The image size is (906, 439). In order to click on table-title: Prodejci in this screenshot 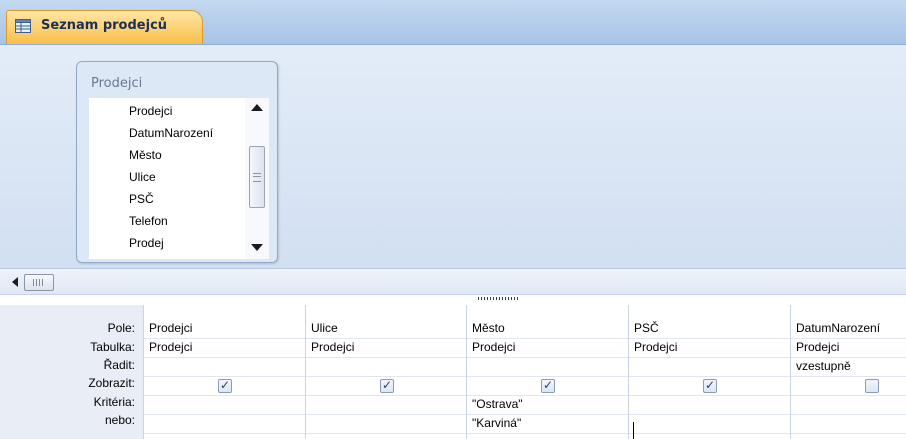, I will do `click(117, 83)`.